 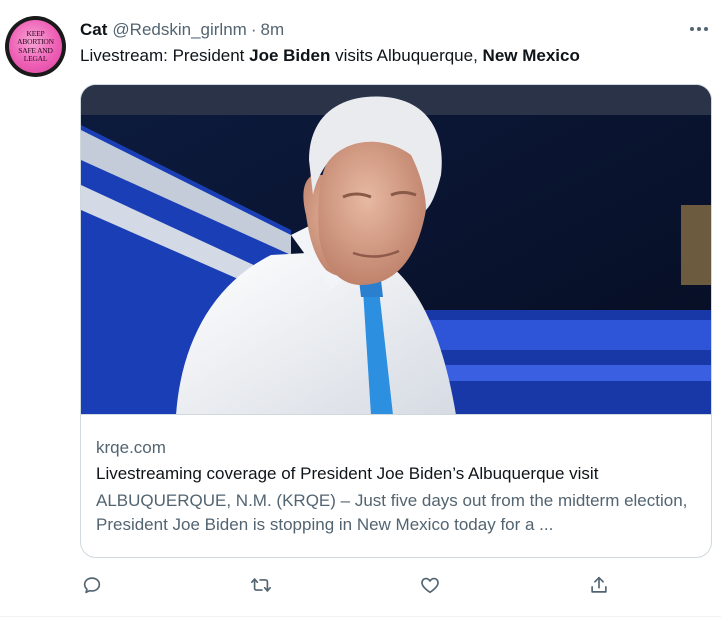 I want to click on tweet-text-bold: Joe Biden, so click(x=290, y=55).